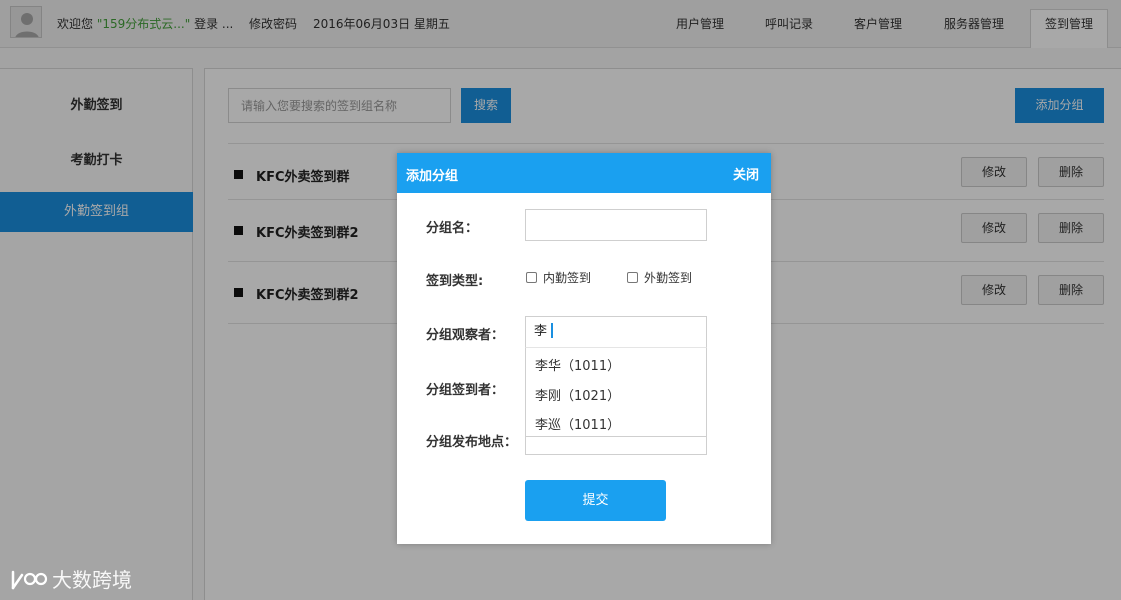 This screenshot has height=600, width=1121. What do you see at coordinates (584, 173) in the screenshot?
I see `dialog-header: 添加分组 关闭` at bounding box center [584, 173].